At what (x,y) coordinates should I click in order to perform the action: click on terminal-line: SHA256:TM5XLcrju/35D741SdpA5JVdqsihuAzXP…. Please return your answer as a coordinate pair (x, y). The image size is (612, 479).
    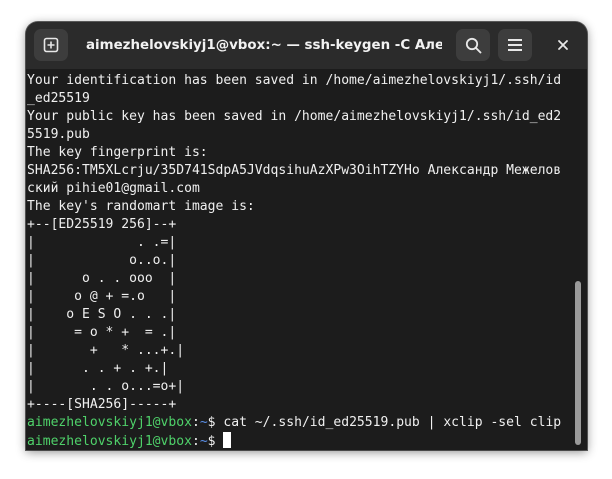
    Looking at the image, I should click on (294, 170).